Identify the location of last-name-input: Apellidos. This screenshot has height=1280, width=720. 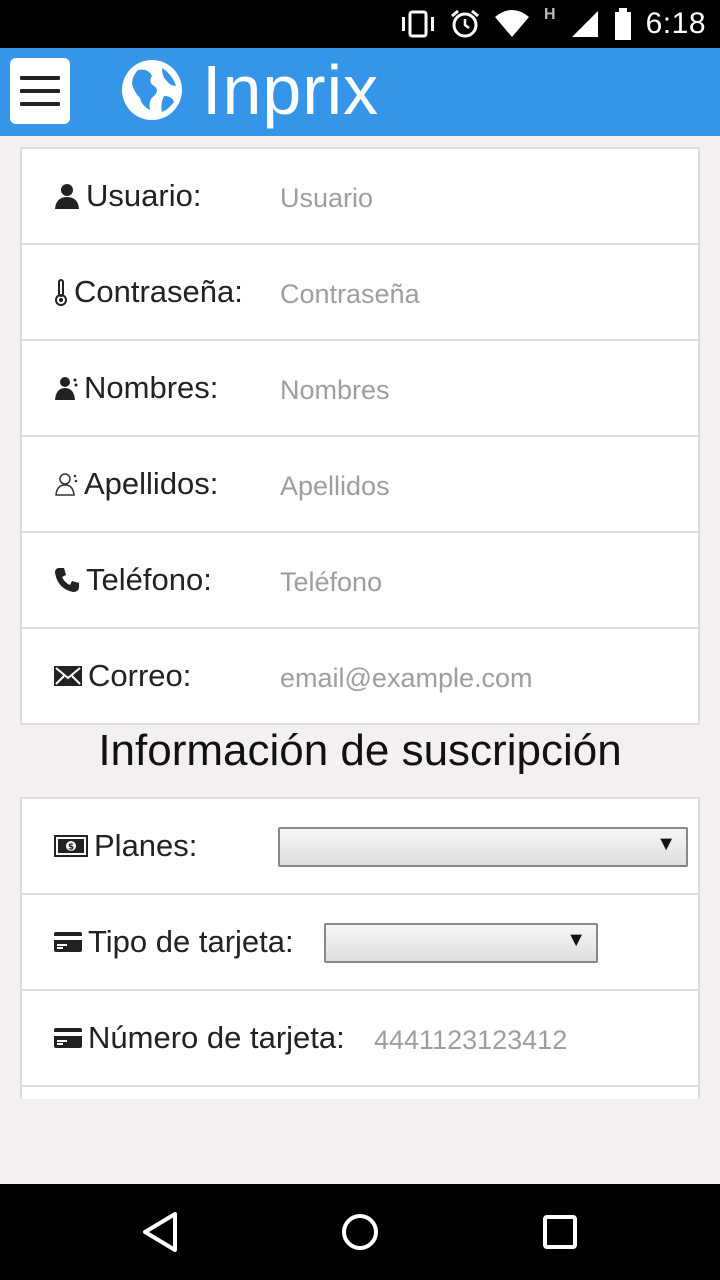
(335, 484).